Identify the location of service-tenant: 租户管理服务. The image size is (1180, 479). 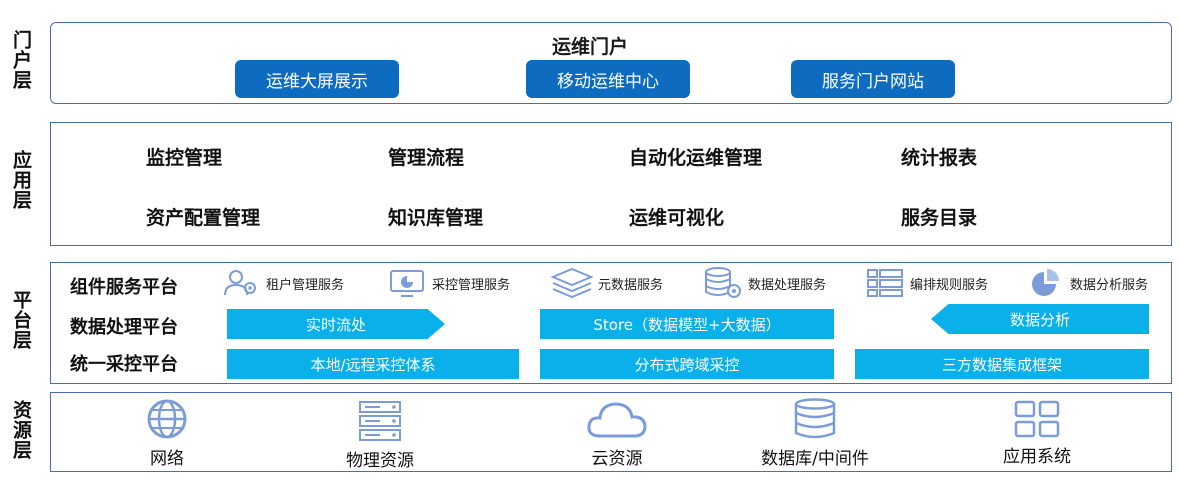
(283, 283).